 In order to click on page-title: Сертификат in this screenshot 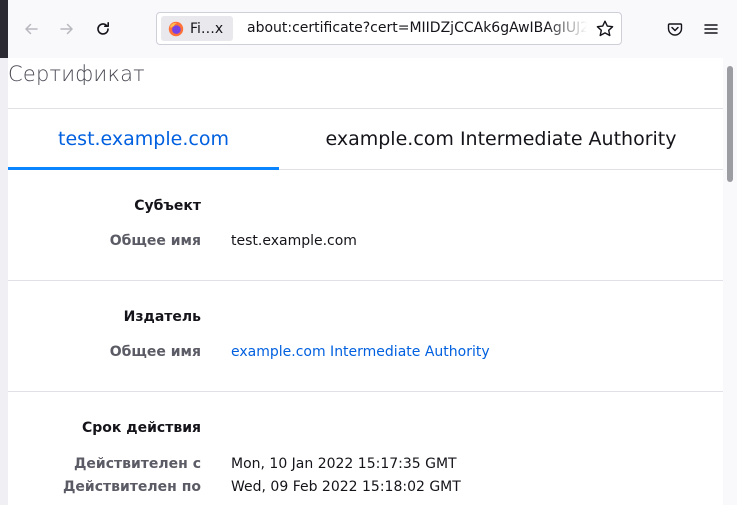, I will do `click(76, 74)`.